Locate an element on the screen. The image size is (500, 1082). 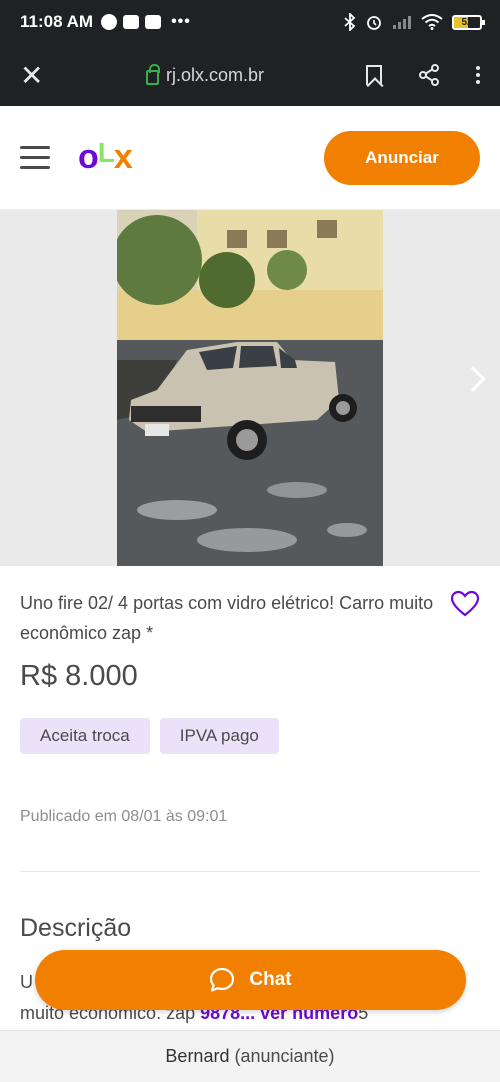
spotify-icon is located at coordinates (109, 22).